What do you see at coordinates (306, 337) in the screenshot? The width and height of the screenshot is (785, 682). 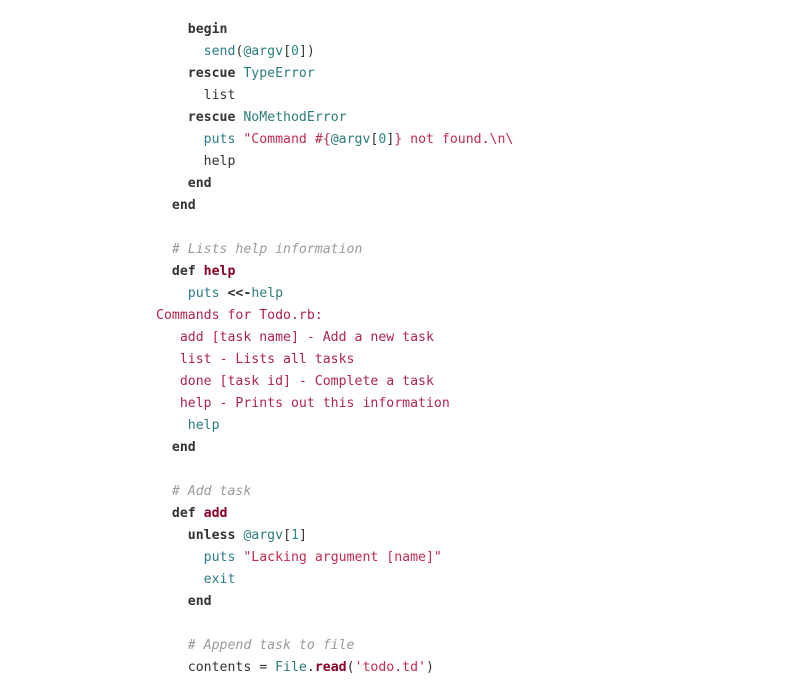 I see `token-heredoc-text: add [task name] - Add a new task` at bounding box center [306, 337].